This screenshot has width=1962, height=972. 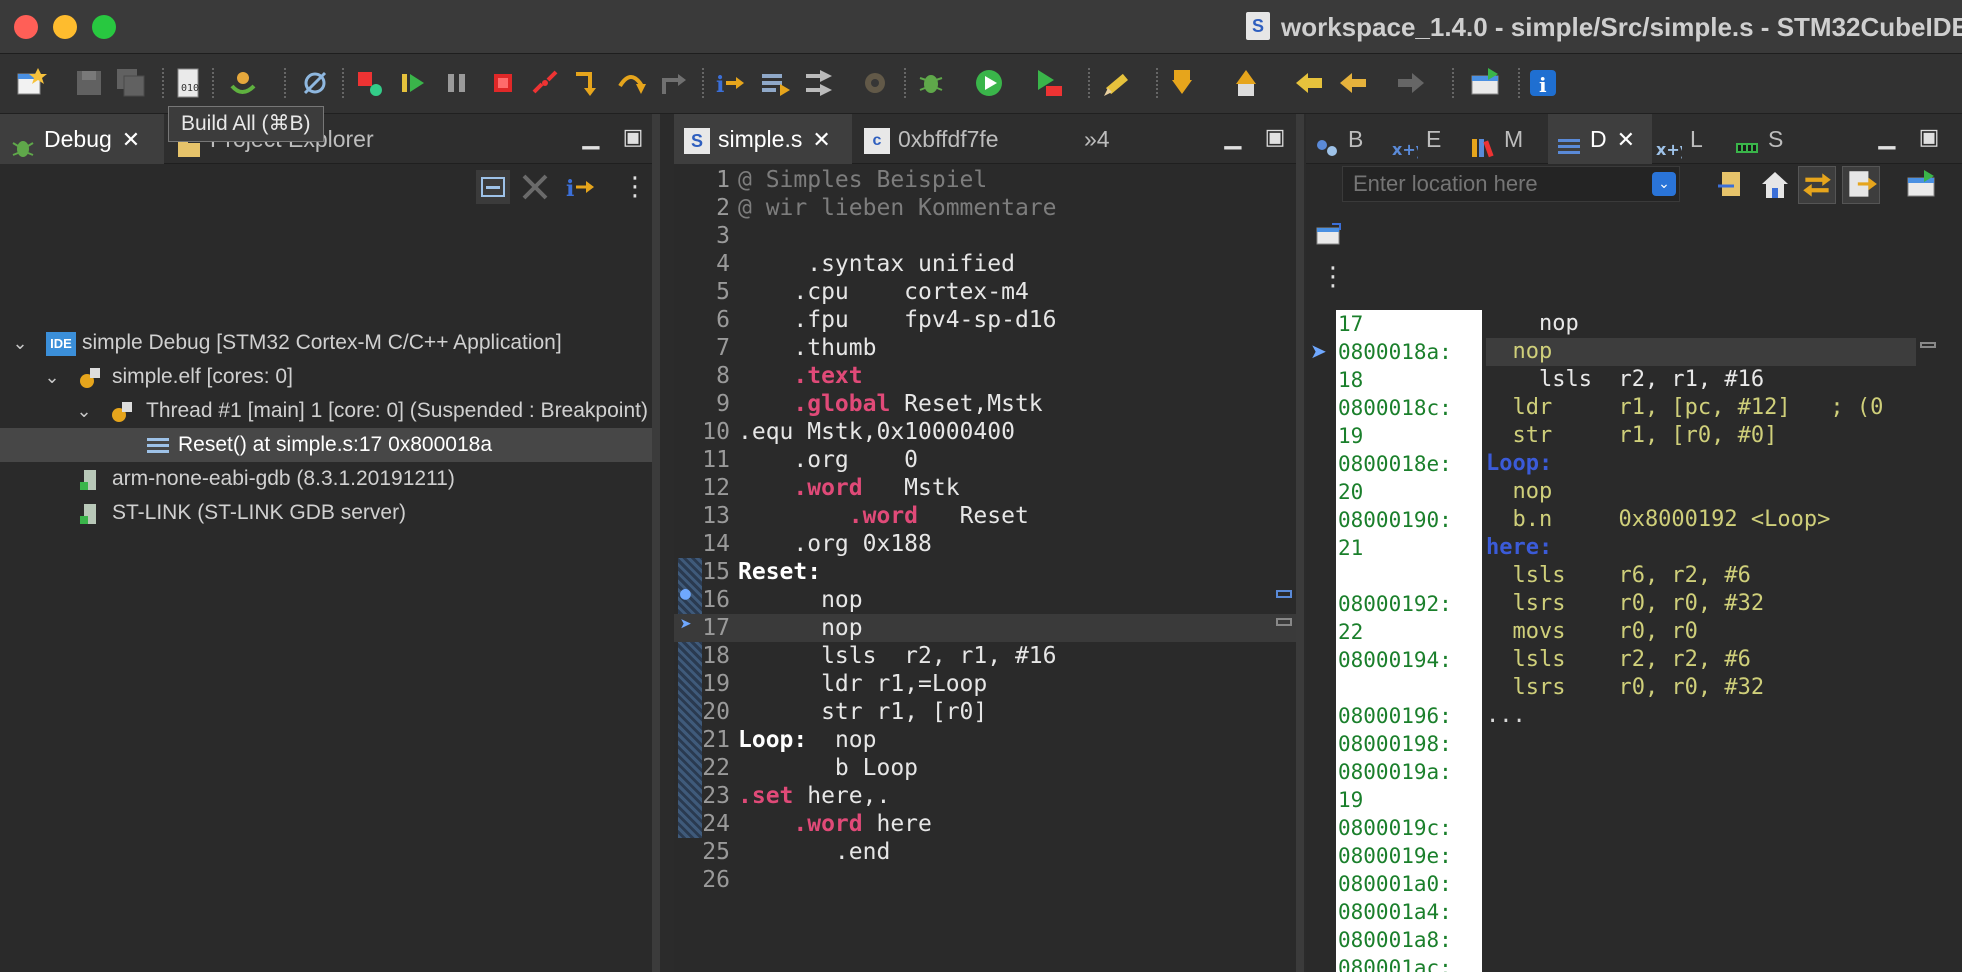 I want to click on disasm-line: lsls r2, r1, #16, so click(x=1625, y=380).